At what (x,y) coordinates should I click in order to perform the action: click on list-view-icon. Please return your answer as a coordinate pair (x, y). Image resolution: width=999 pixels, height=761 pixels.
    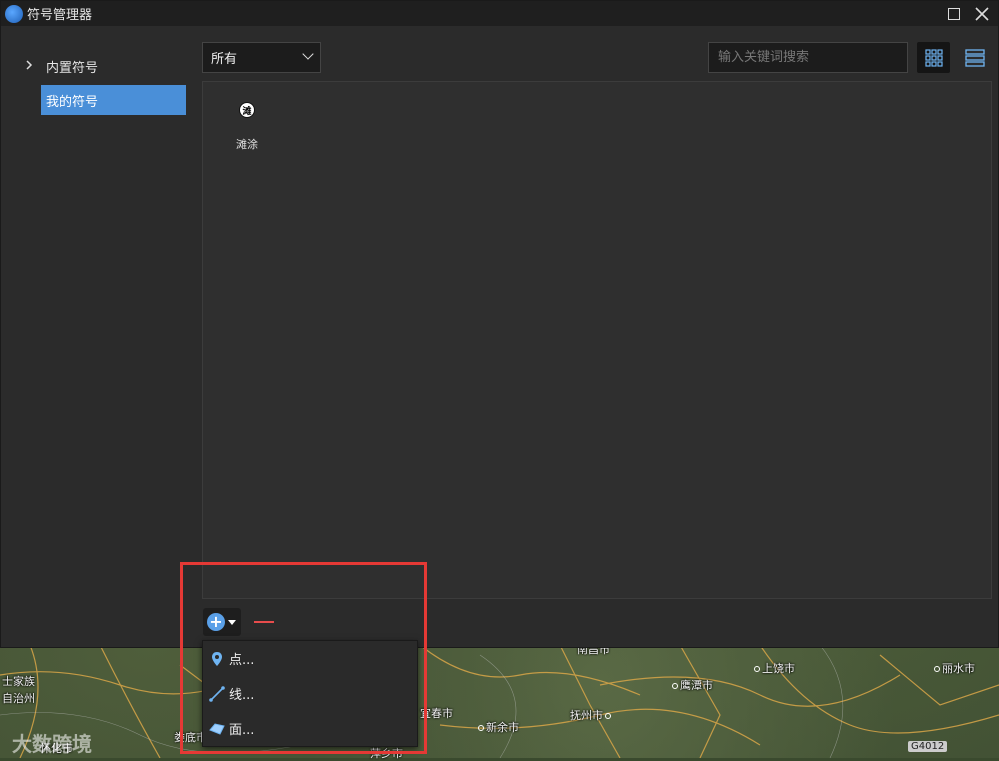
    Looking at the image, I should click on (974, 57).